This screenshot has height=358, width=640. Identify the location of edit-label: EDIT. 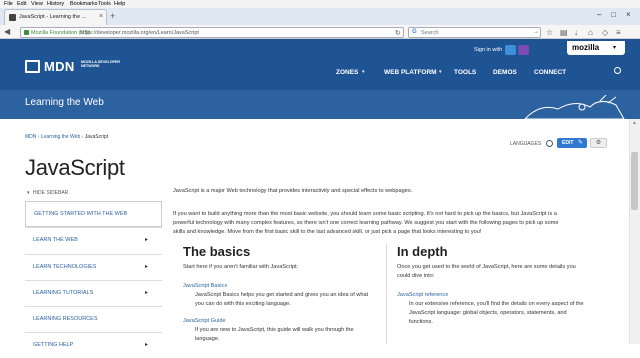
(568, 143).